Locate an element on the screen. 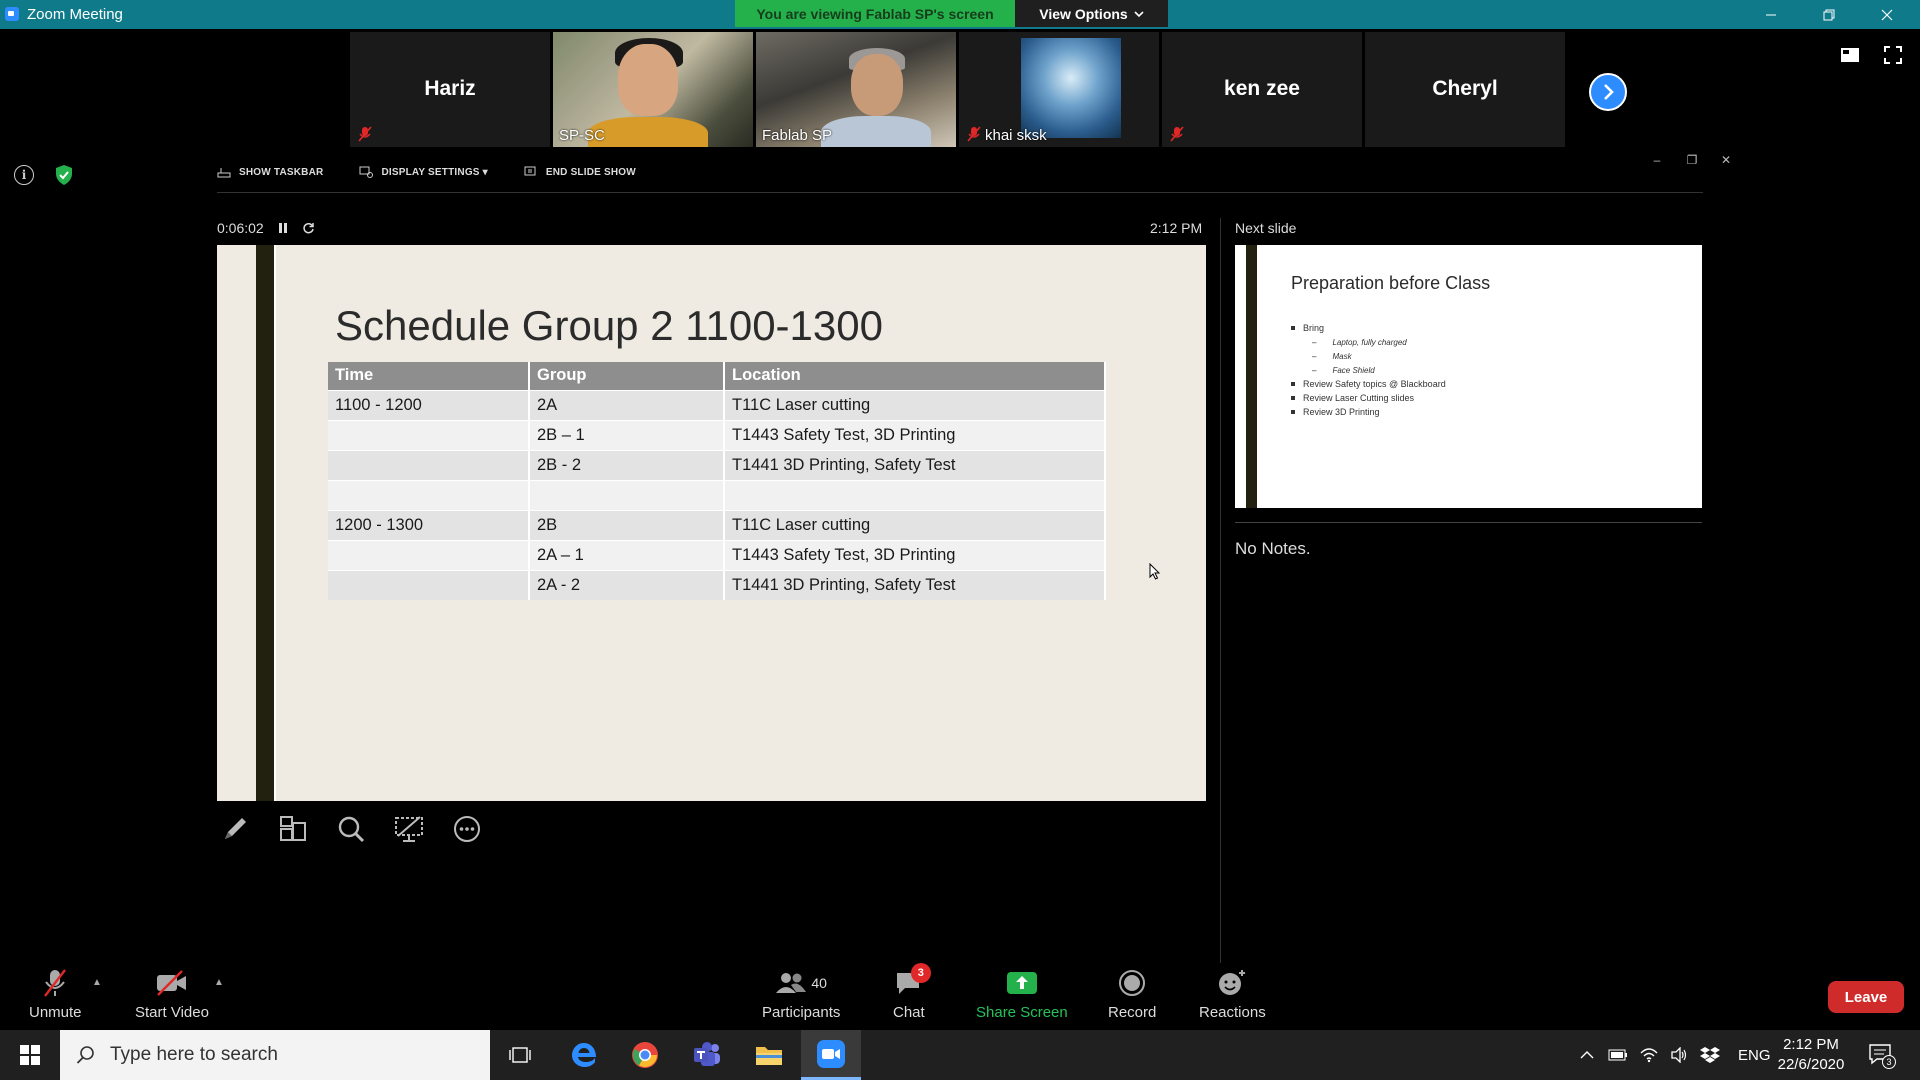 The image size is (1920, 1080). notification-count: 3 is located at coordinates (1889, 1062).